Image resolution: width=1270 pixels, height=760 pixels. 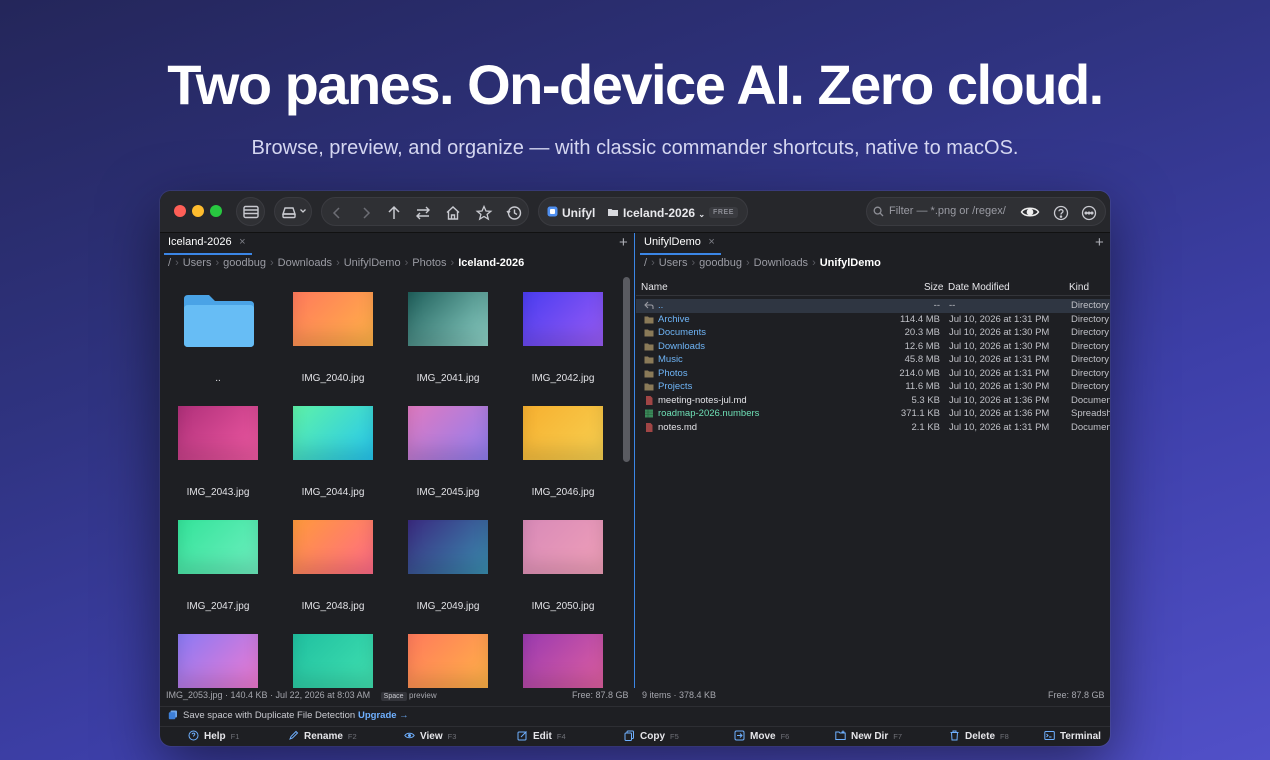 I want to click on image-thumbnail-item: IMG_2046.jpg, so click(x=563, y=458).